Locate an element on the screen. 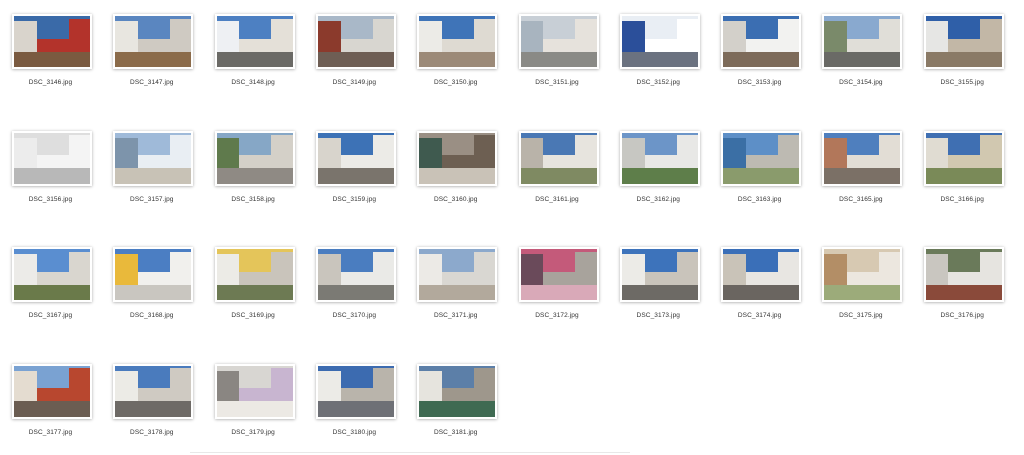  file-name-label: DSC_3155.jpg is located at coordinates (962, 82).